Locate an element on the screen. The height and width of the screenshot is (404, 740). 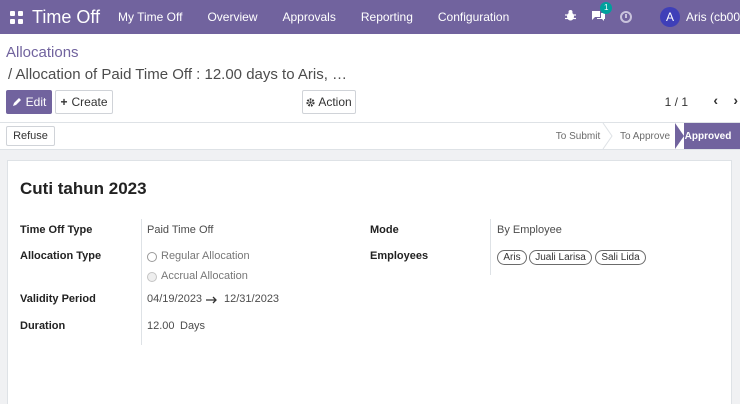
stage-approved-label: Approved is located at coordinates (708, 136).